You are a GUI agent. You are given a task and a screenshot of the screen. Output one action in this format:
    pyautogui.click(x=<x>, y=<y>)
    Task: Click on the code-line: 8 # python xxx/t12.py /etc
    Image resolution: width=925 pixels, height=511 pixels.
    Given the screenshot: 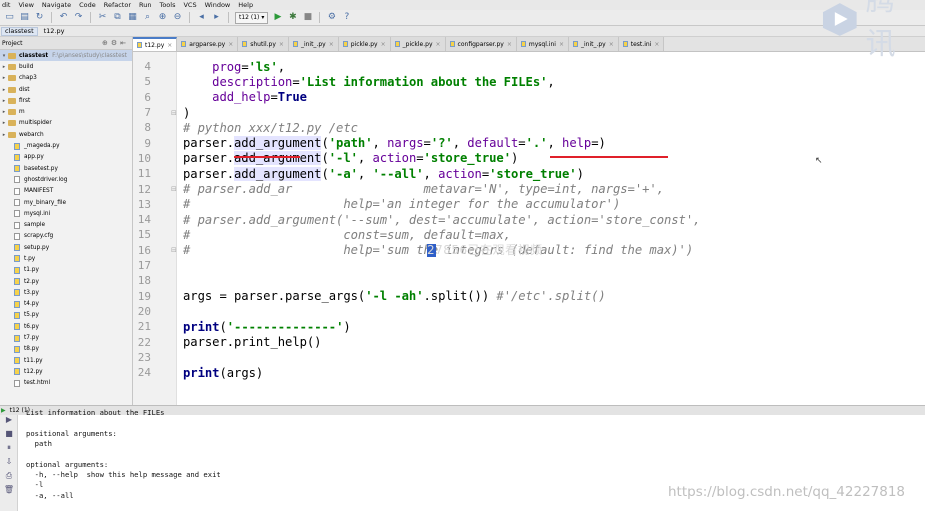 What is the action you would take?
    pyautogui.click(x=529, y=127)
    